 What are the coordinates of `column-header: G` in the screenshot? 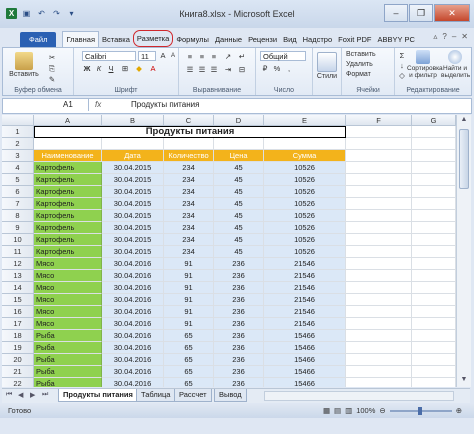 It's located at (434, 120).